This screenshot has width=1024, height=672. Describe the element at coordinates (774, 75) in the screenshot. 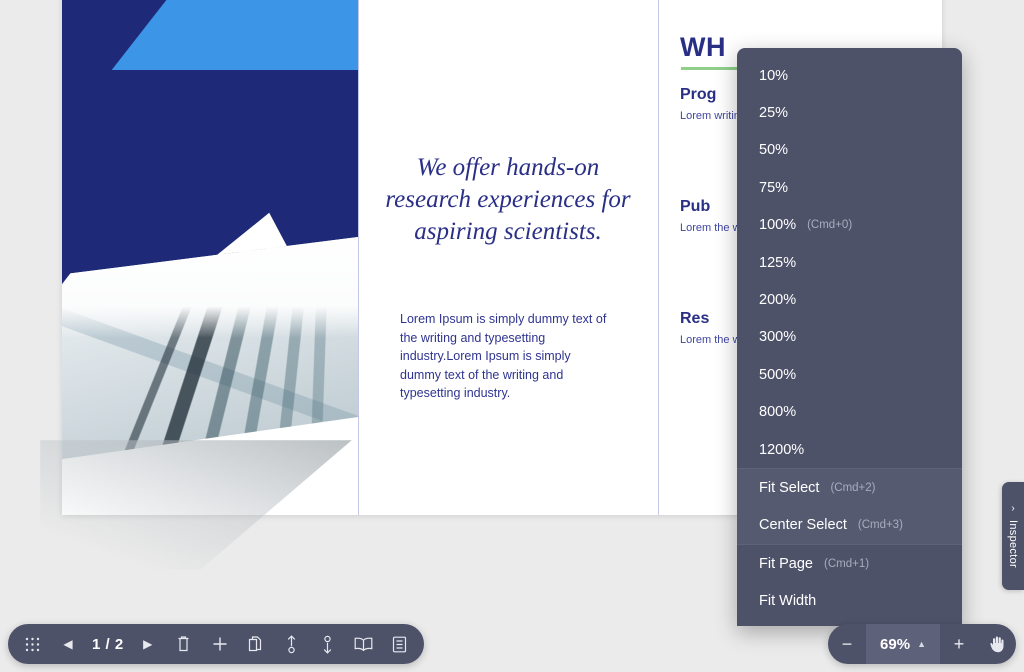

I see `zoom-menu-item-label: 10%` at that location.